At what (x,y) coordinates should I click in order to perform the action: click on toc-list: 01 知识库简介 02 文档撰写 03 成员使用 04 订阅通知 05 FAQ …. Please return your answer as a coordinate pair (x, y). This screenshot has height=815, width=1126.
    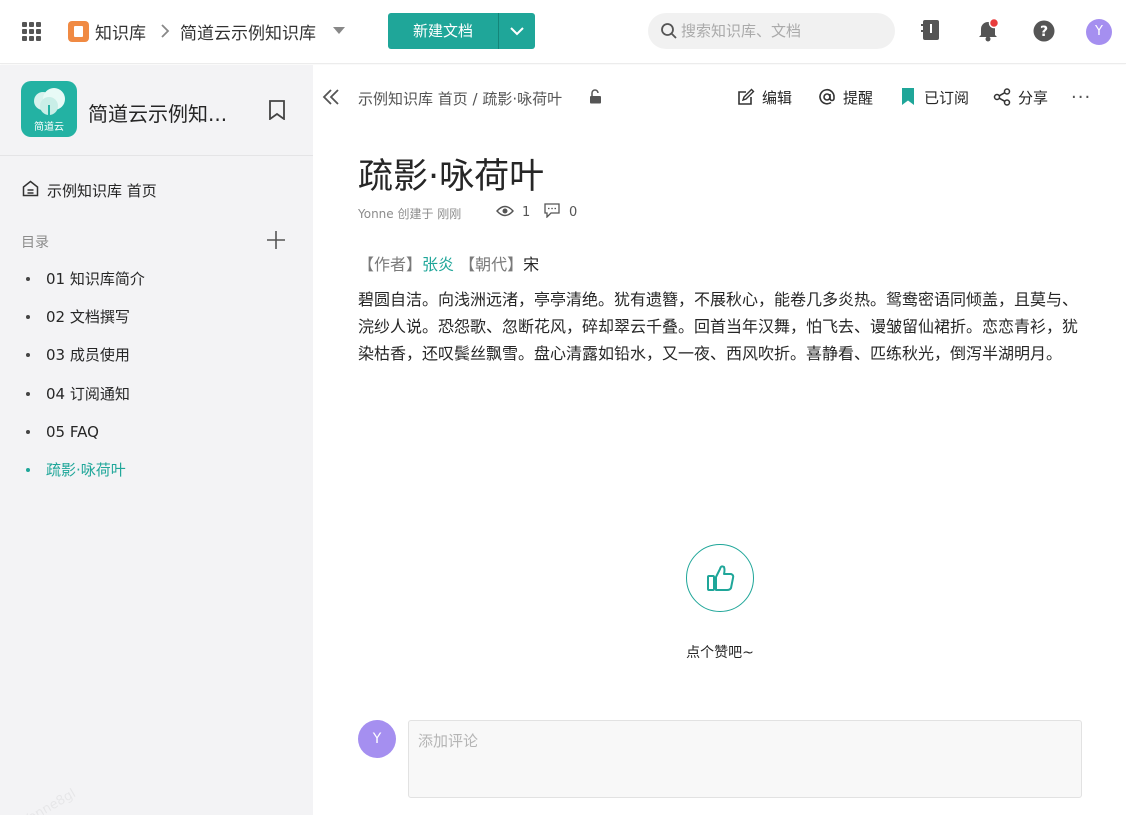
    Looking at the image, I should click on (156, 374).